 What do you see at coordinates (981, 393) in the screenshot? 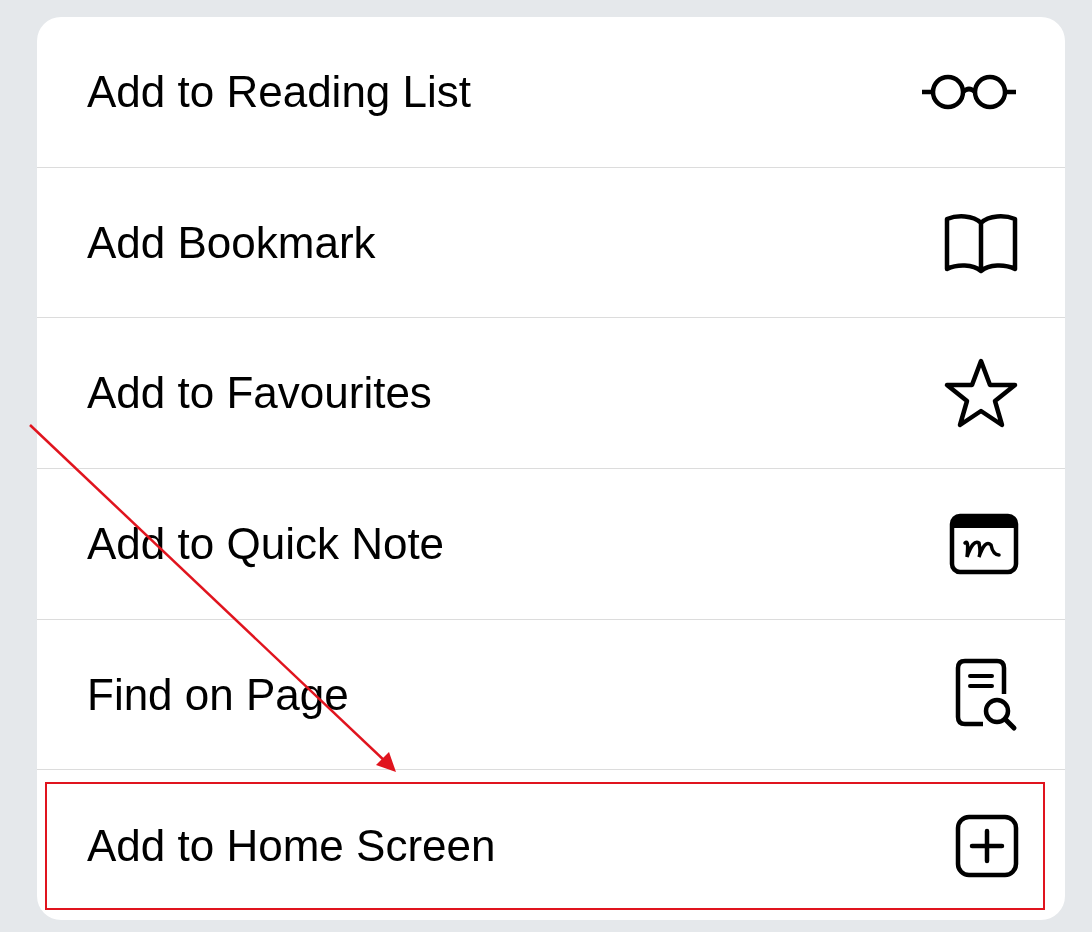
I see `star-icon` at bounding box center [981, 393].